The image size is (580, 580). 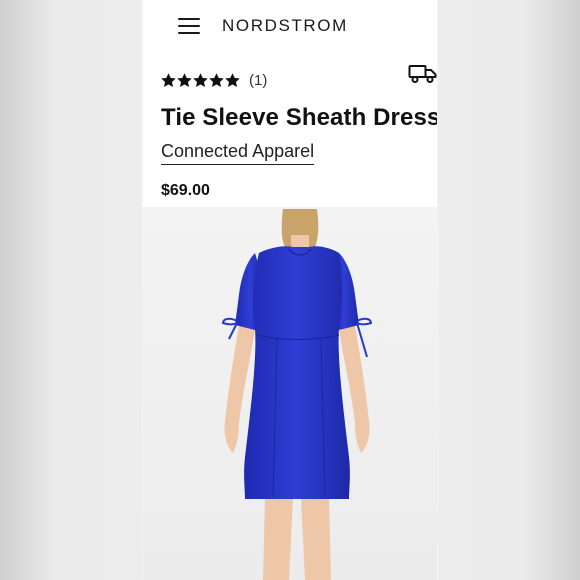 I want to click on product-rating: (1), so click(x=214, y=80).